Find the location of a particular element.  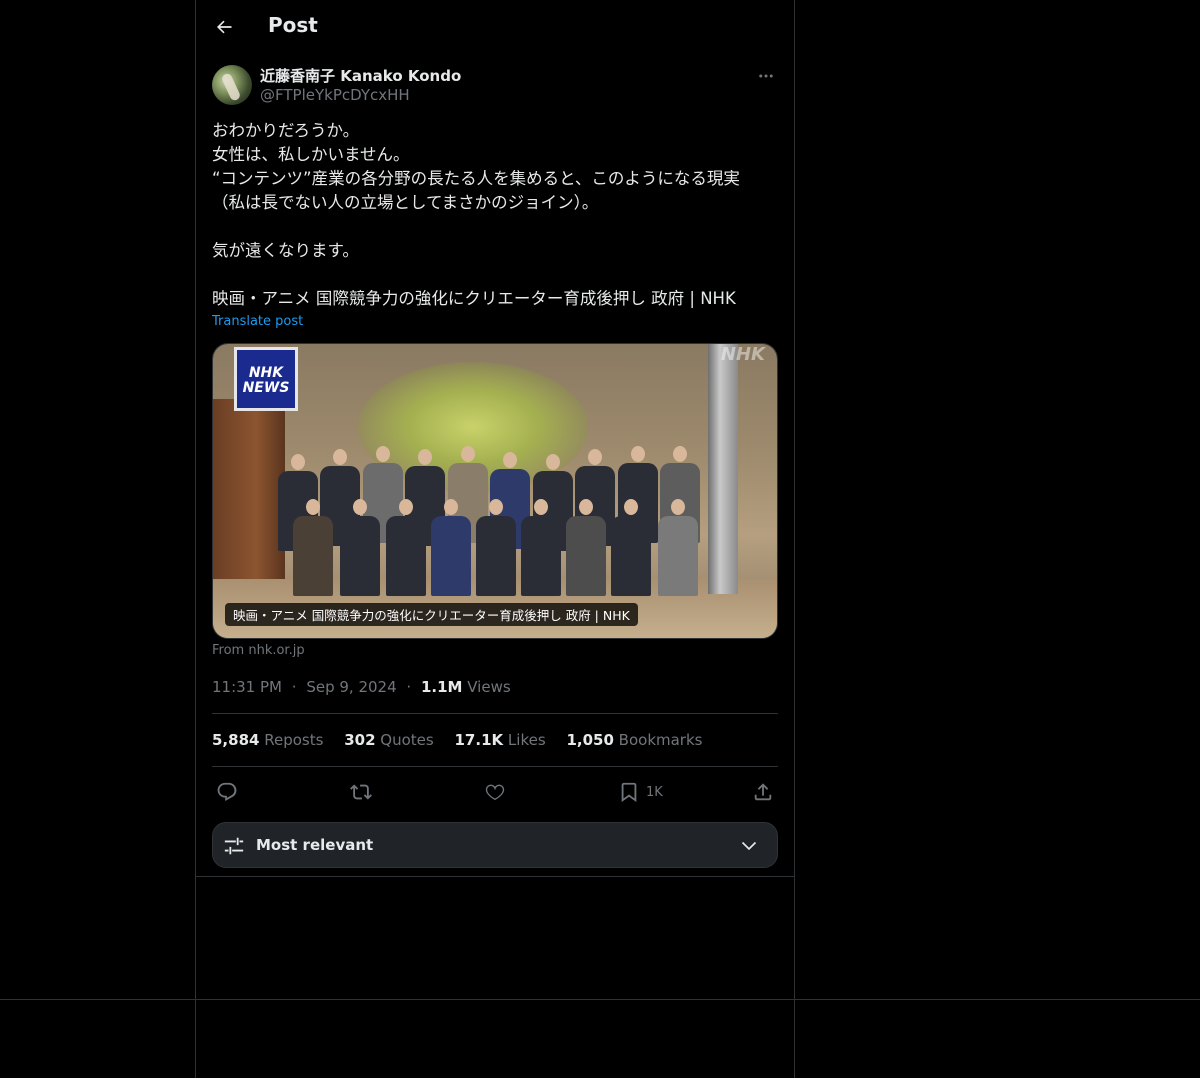

author-handle: @FTPleYkPcDYcxHH is located at coordinates (335, 95).